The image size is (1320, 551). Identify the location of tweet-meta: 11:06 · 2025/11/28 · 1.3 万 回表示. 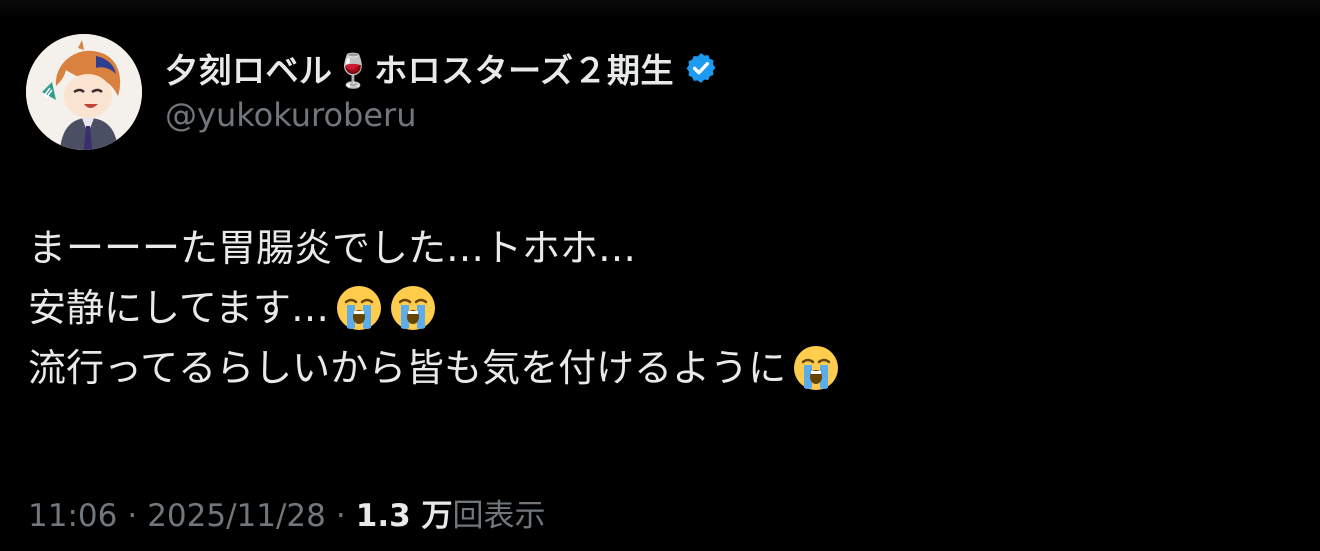
(286, 512).